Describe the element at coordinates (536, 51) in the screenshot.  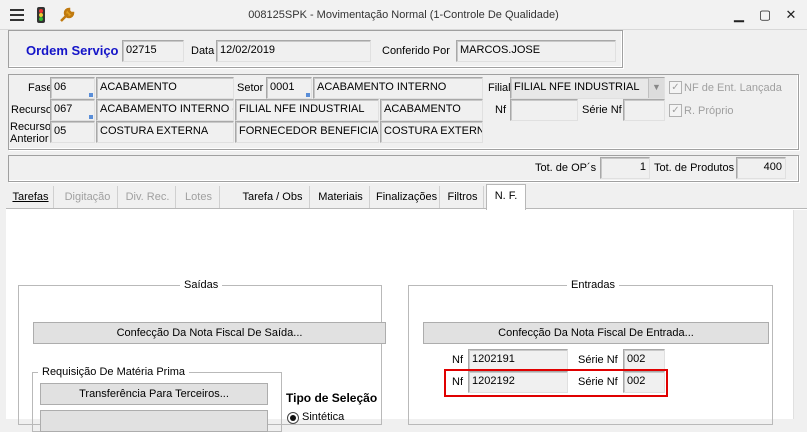
I see `conferido-field: MARCOS.JOSE` at that location.